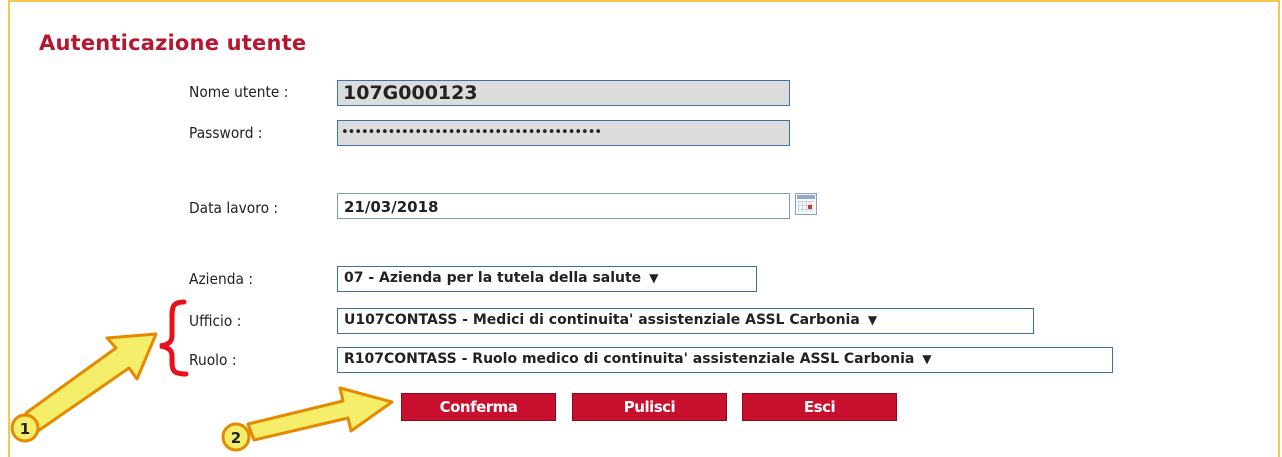 The width and height of the screenshot is (1282, 457). What do you see at coordinates (236, 438) in the screenshot?
I see `marker-2-label: 2` at bounding box center [236, 438].